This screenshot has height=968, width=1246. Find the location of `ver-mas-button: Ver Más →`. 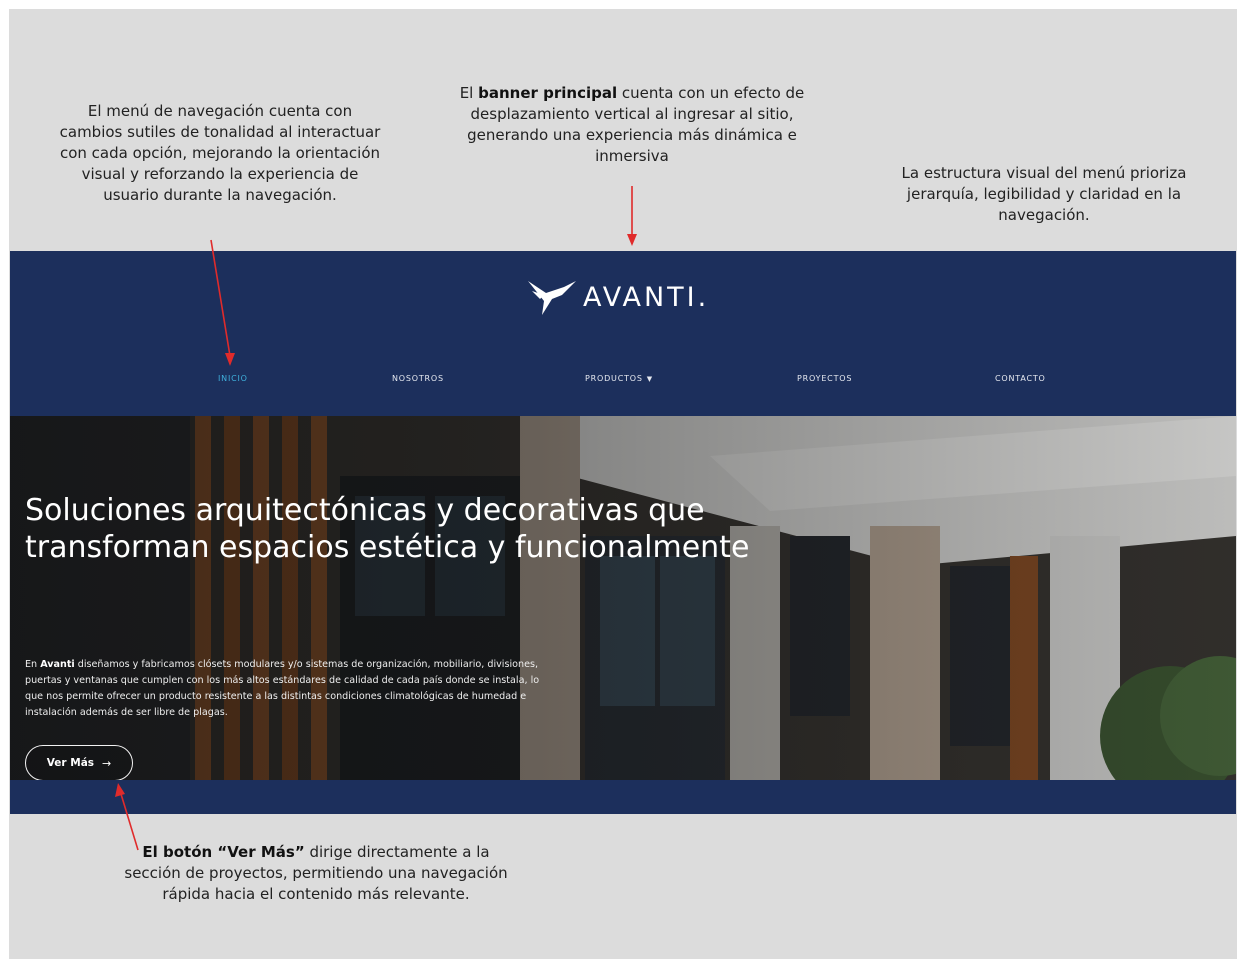

ver-mas-button: Ver Más → is located at coordinates (79, 763).